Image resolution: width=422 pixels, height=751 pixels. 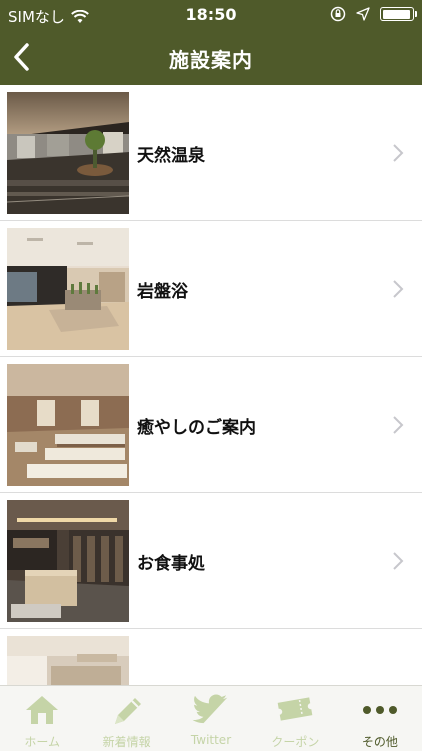 I want to click on bedrock-bath-photo, so click(x=68, y=289).